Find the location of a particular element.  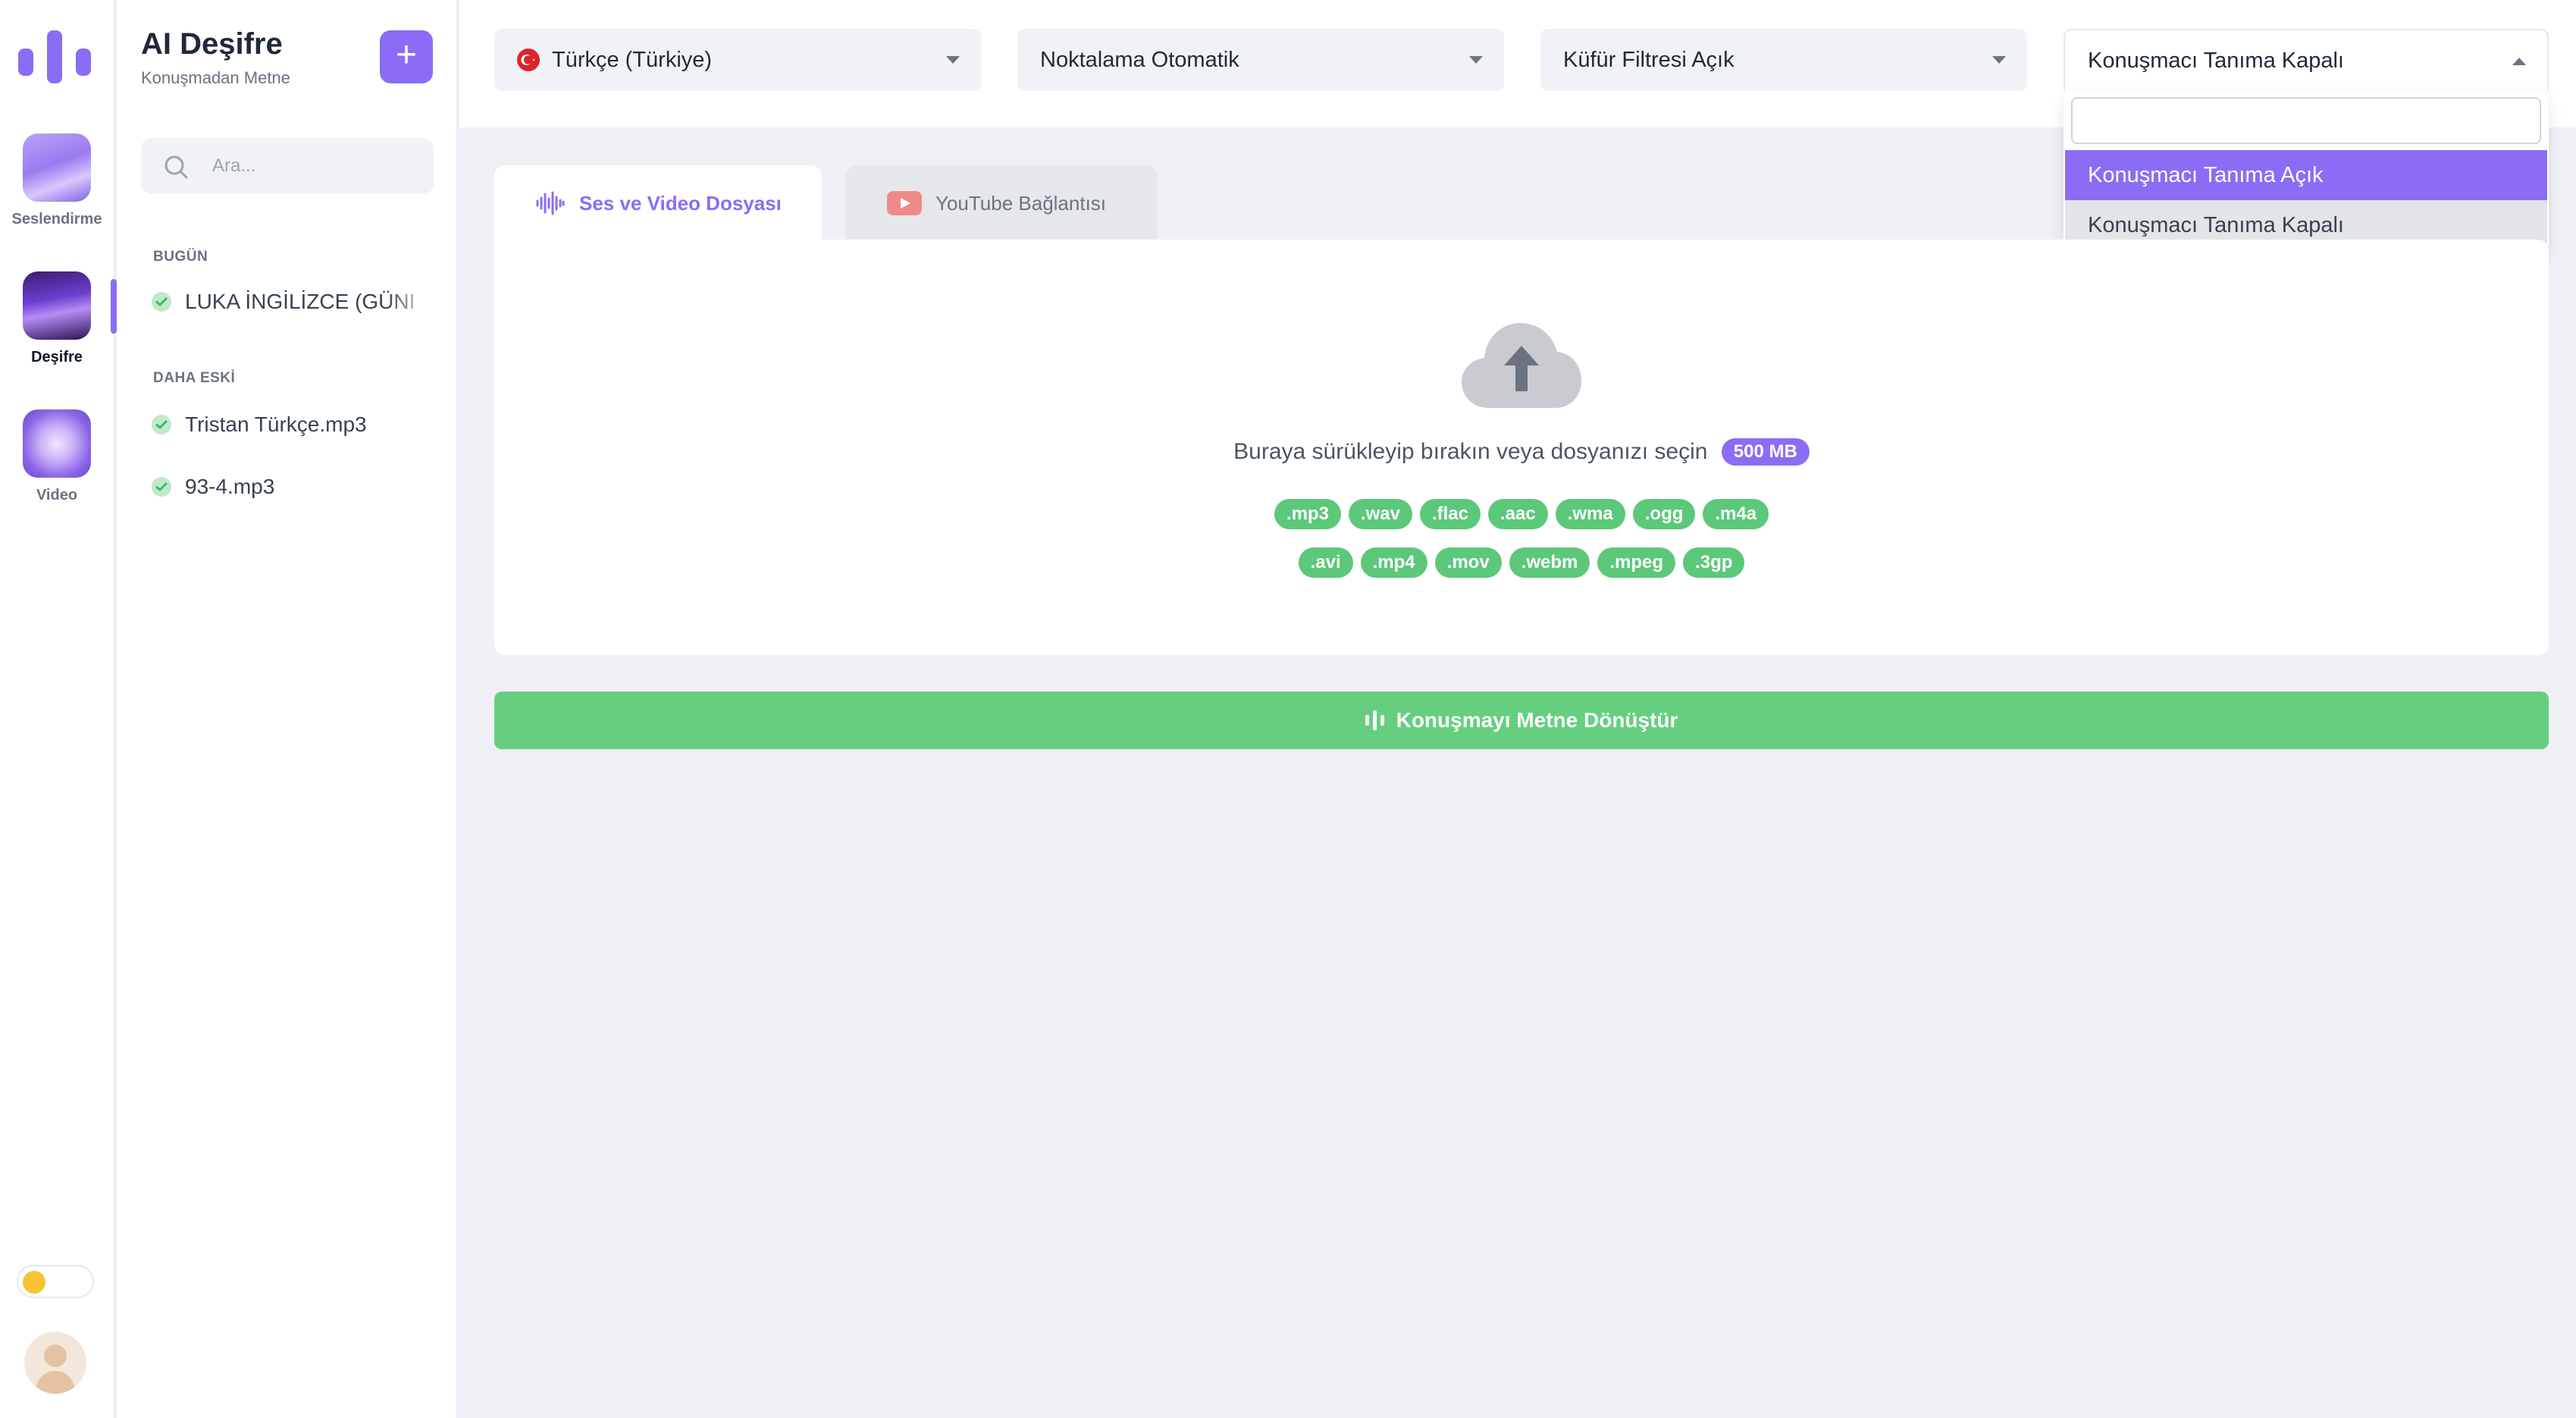

extension-list: .mp3 .wav .flac .aac .wma .ogg .m4a is located at coordinates (1521, 514).